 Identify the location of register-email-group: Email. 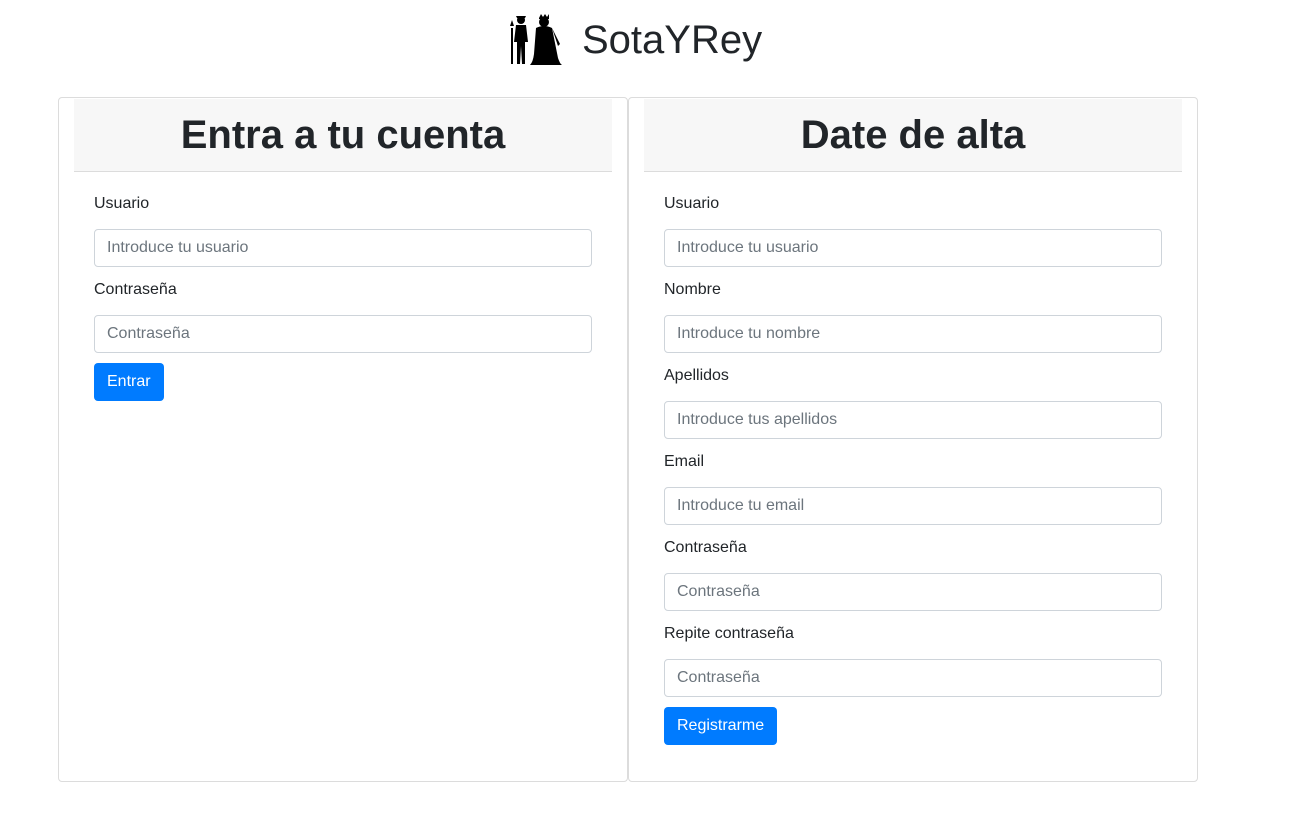
(913, 488).